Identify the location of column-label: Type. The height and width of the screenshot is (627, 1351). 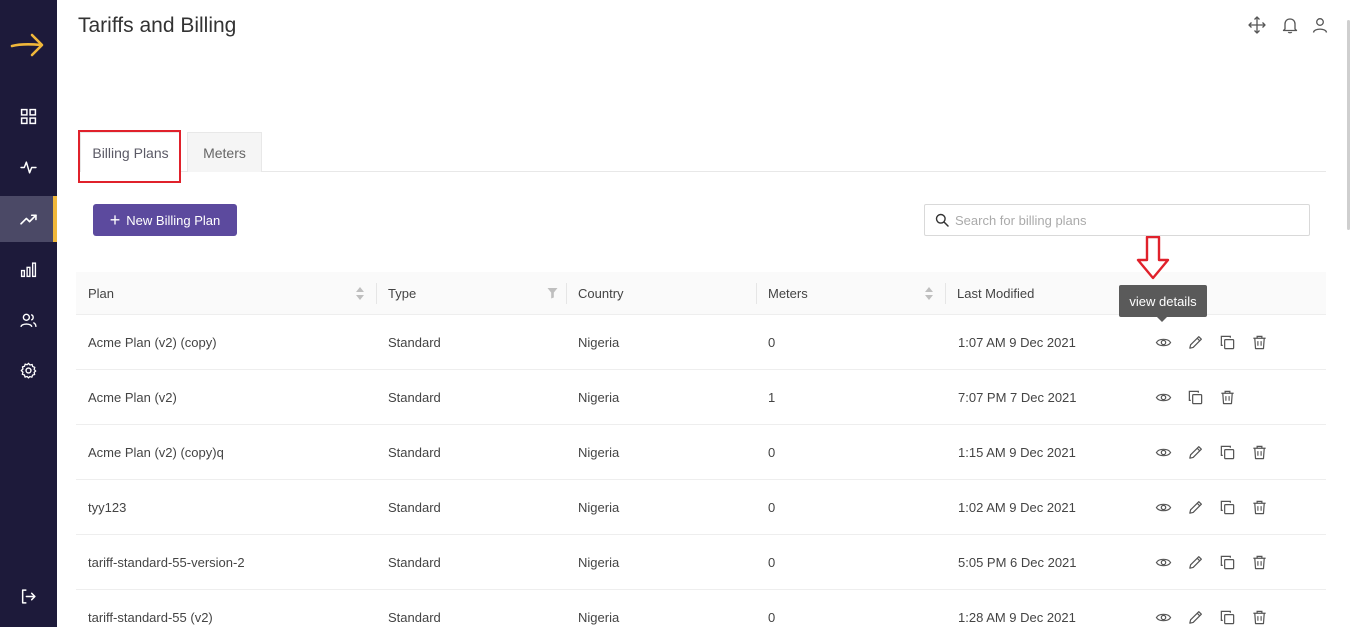
(402, 293).